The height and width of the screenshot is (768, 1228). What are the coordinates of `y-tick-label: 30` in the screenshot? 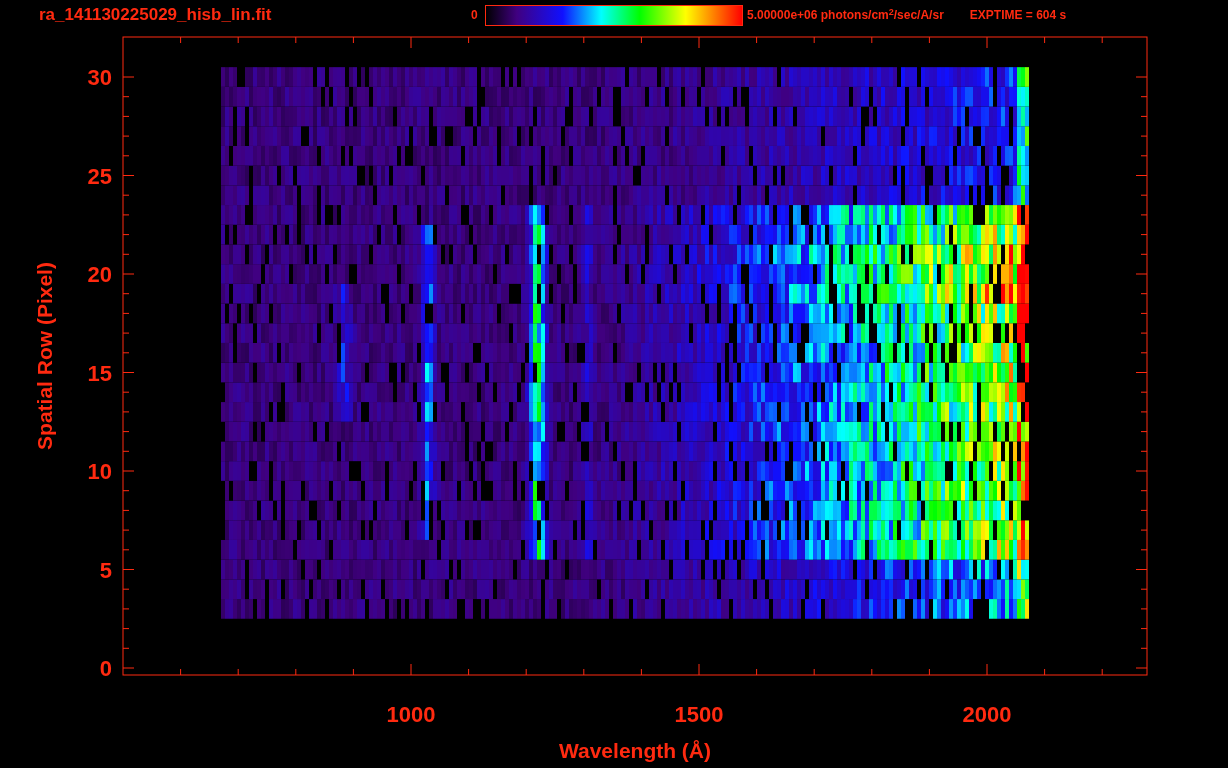 It's located at (99, 77).